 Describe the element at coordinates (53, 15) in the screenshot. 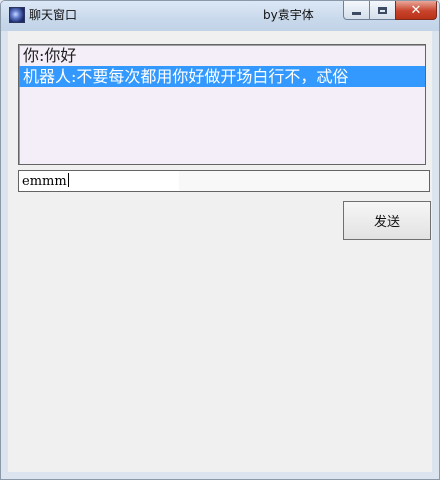

I see `window-title: 聊天窗口` at that location.